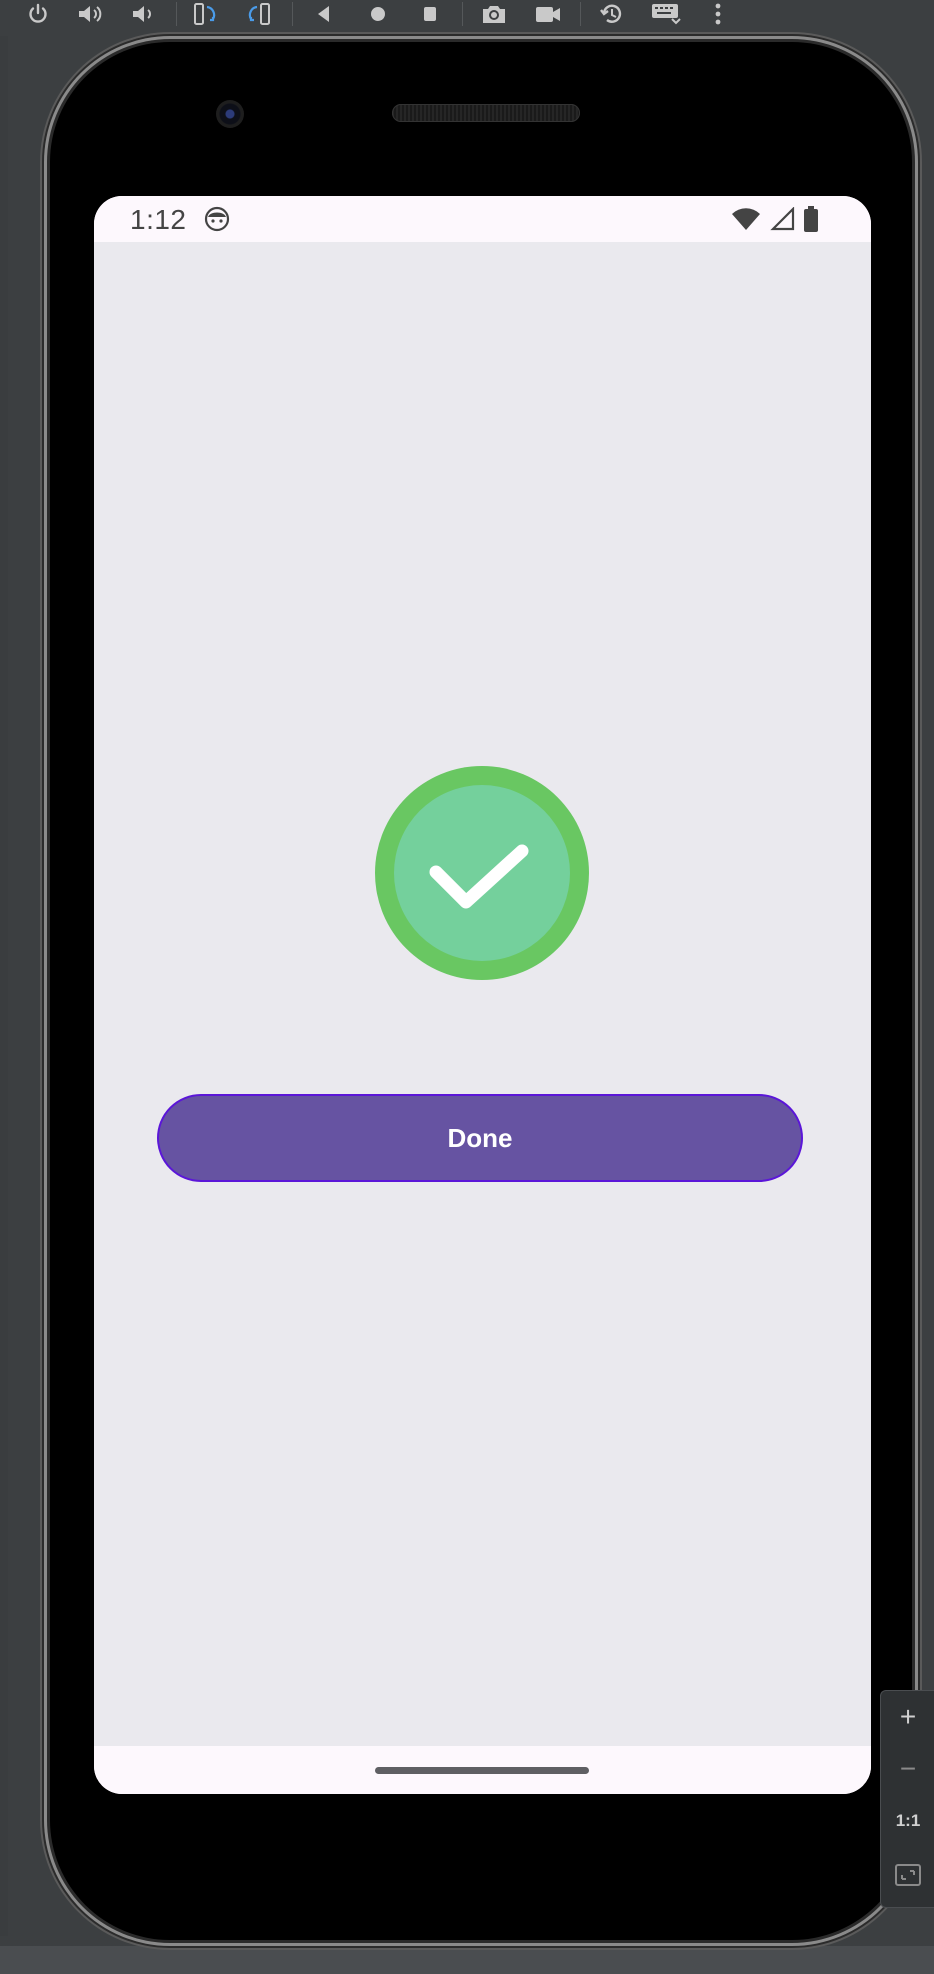 The image size is (934, 1974). I want to click on success-badge-inner, so click(482, 873).